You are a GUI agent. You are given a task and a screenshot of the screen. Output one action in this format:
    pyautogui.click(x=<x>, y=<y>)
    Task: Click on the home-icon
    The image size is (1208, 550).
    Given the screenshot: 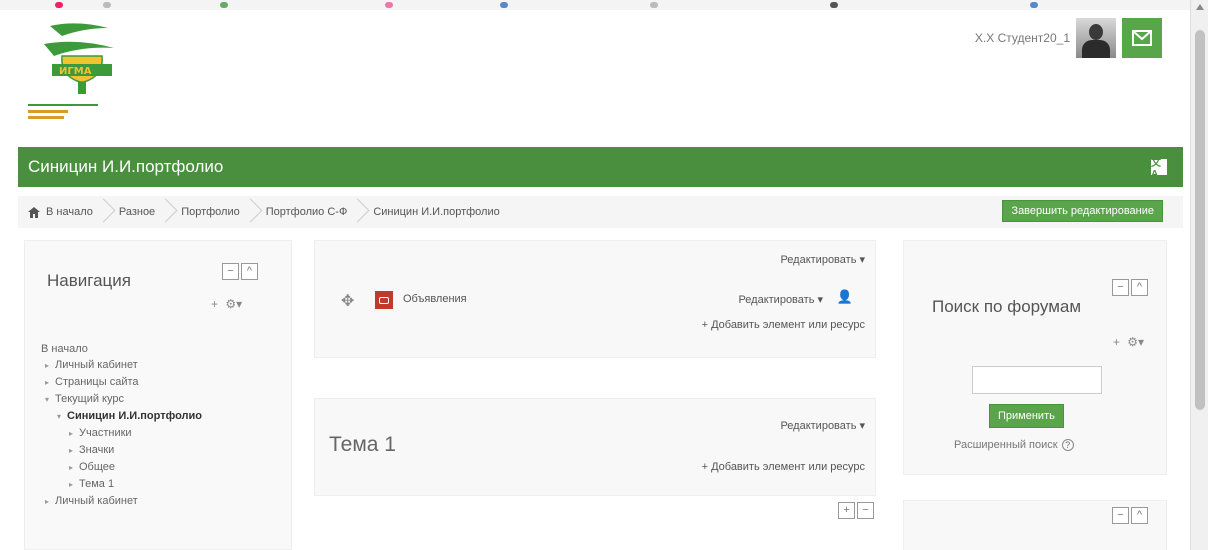 What is the action you would take?
    pyautogui.click(x=34, y=212)
    